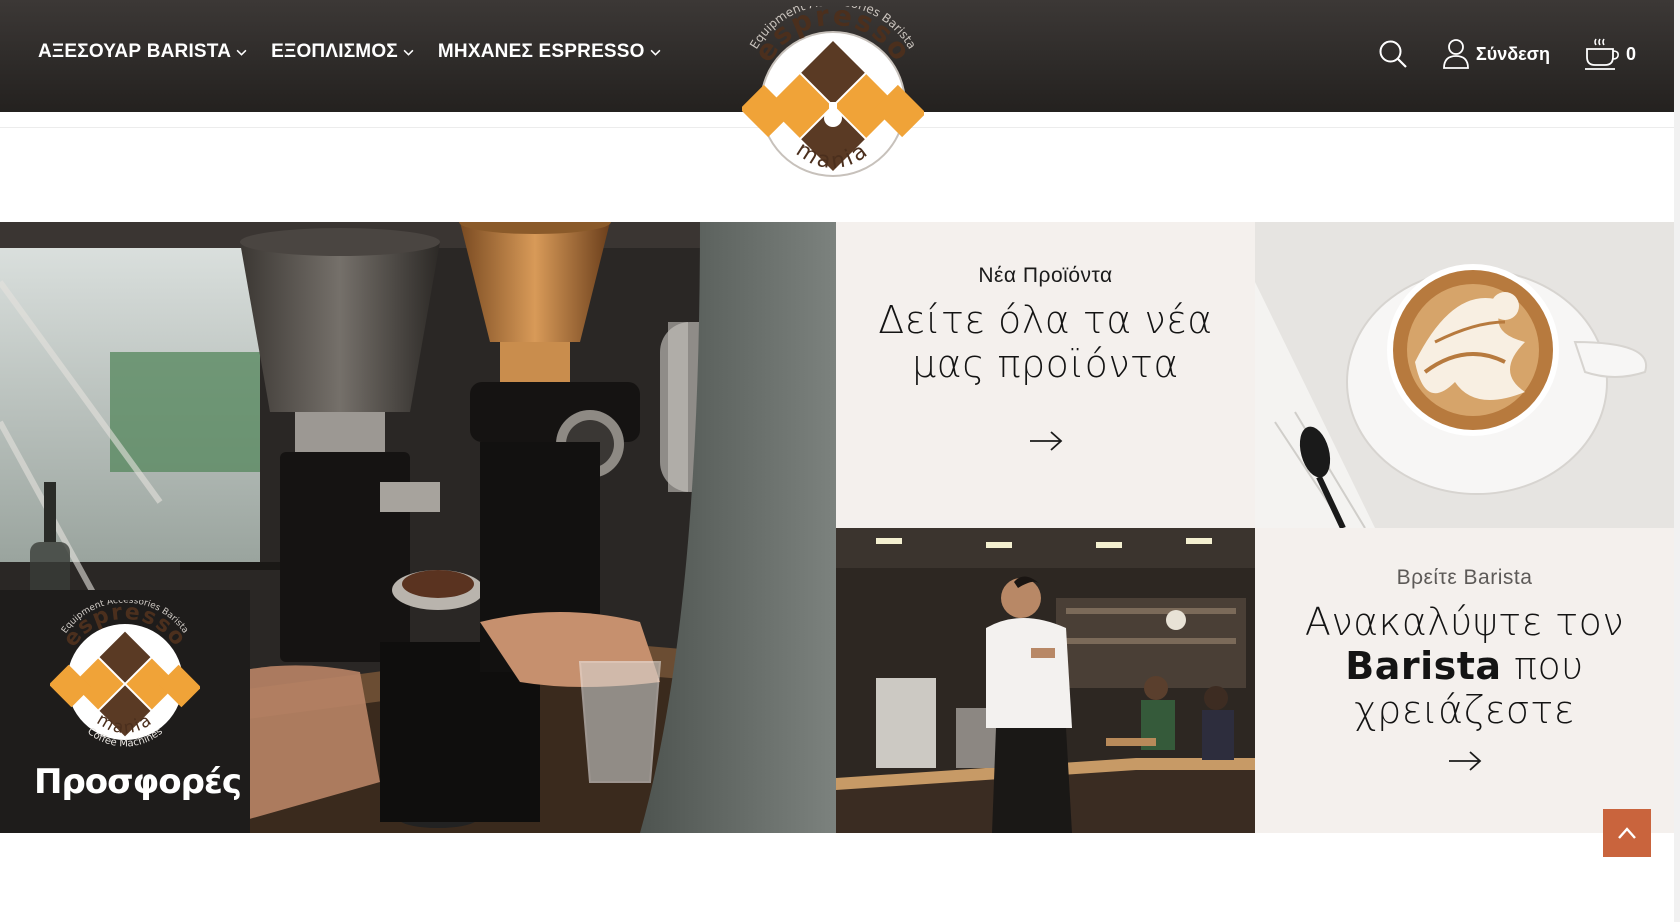 This screenshot has width=1680, height=922. Describe the element at coordinates (1045, 275) in the screenshot. I see `tile-eyebrow: Νέα Προϊόντα` at that location.